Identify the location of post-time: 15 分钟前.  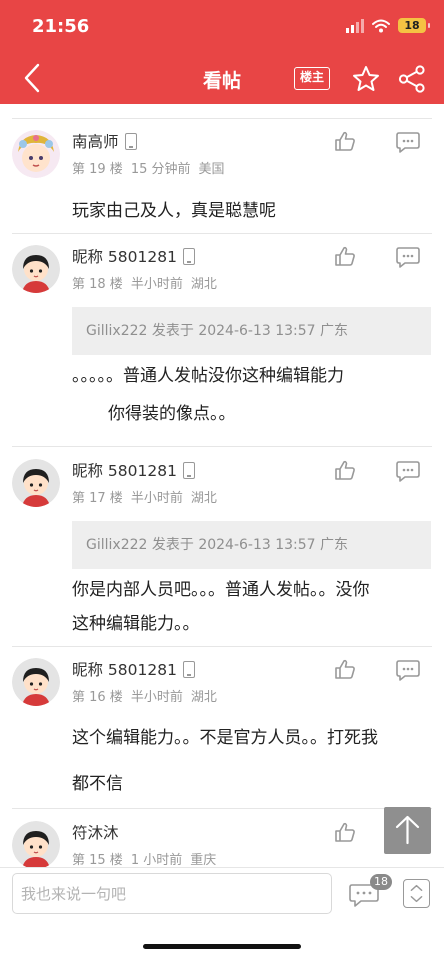
(160, 169).